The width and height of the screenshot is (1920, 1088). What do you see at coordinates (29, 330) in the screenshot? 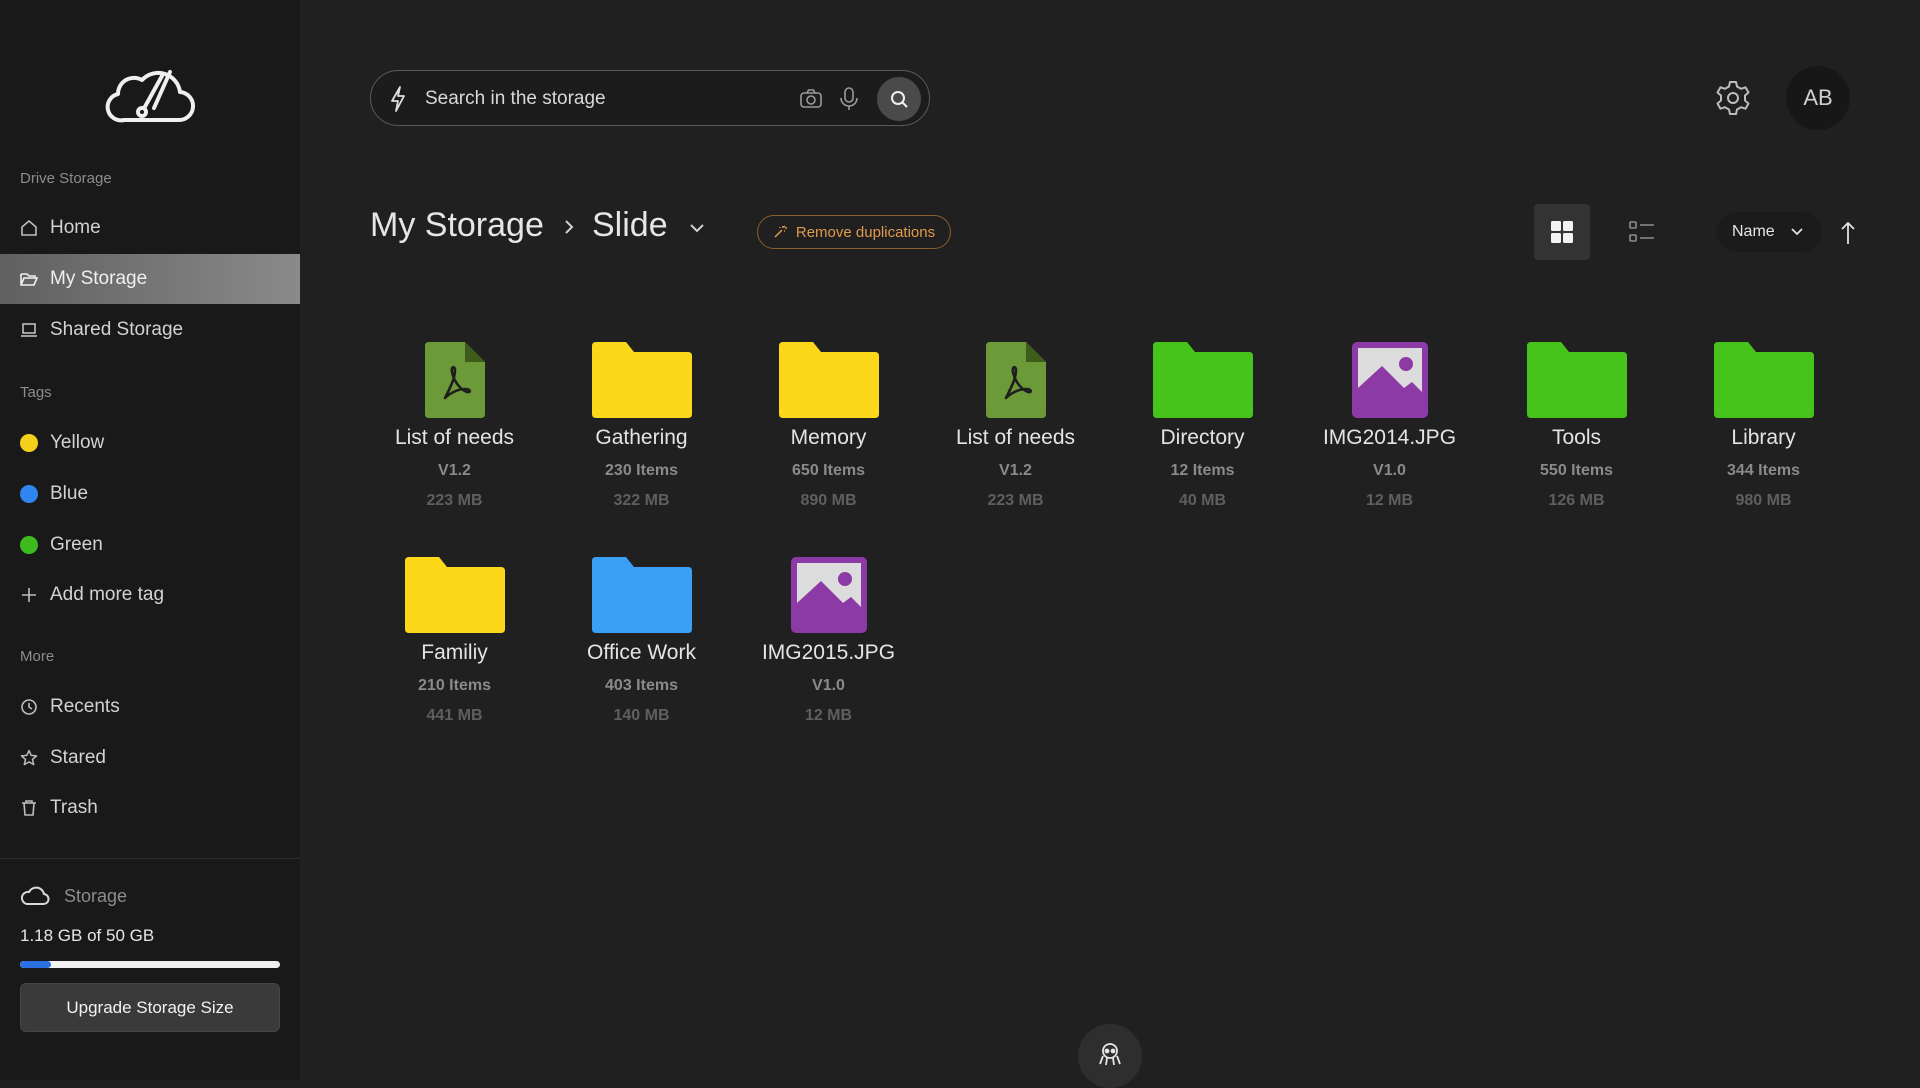
I see `laptop-icon` at bounding box center [29, 330].